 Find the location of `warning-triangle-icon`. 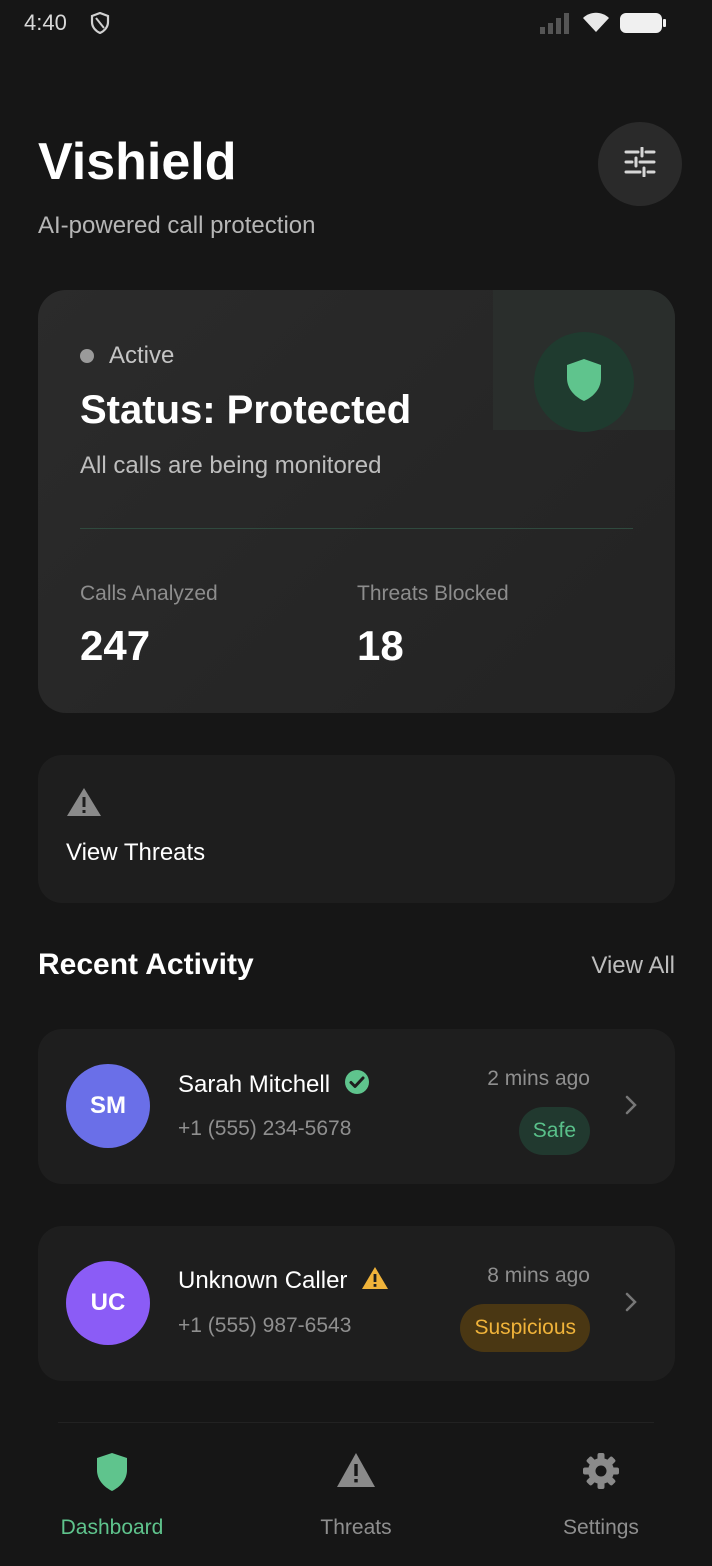

warning-triangle-icon is located at coordinates (375, 1280).